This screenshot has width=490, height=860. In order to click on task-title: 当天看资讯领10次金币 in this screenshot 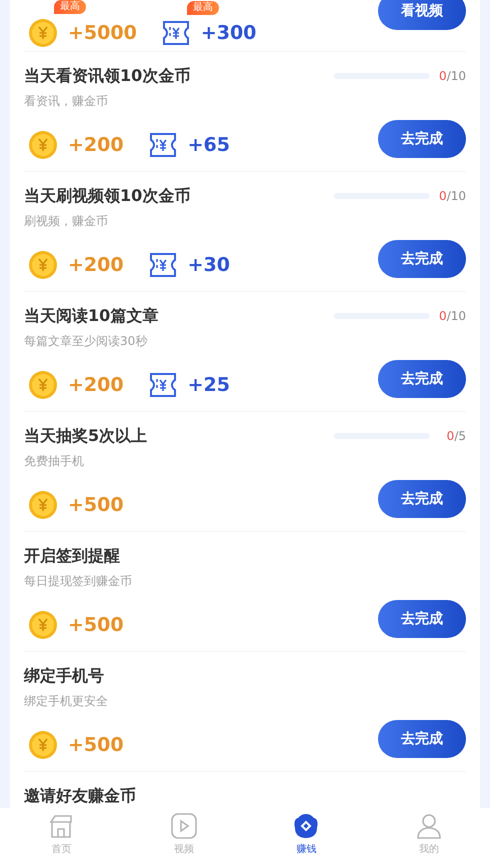, I will do `click(107, 76)`.